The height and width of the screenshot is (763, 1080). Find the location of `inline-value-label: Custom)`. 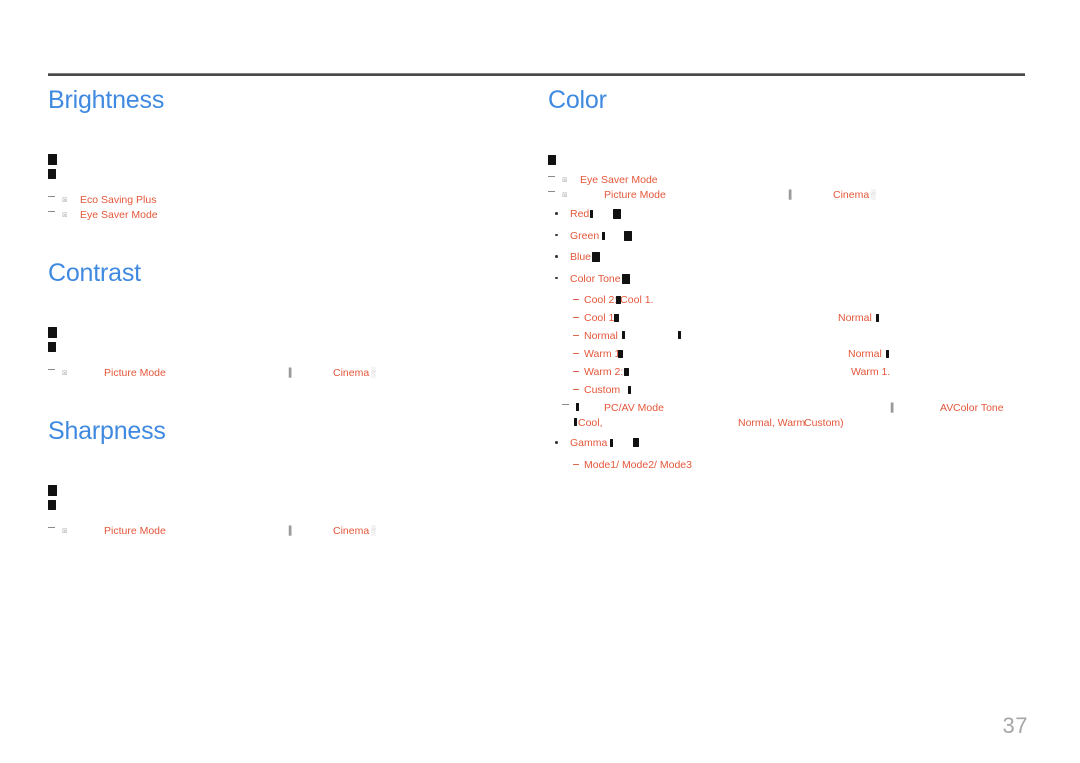

inline-value-label: Custom) is located at coordinates (824, 423).